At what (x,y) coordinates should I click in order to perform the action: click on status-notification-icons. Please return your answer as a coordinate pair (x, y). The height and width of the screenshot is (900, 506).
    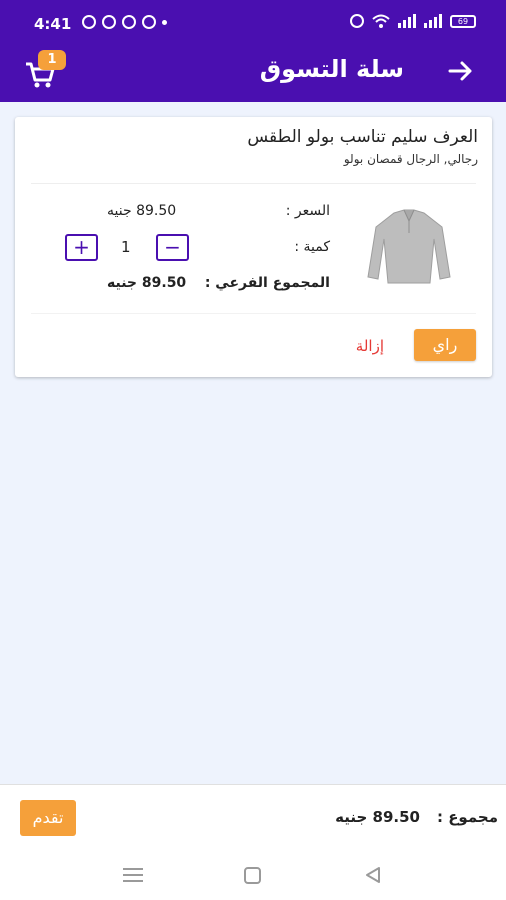
    Looking at the image, I should click on (124, 22).